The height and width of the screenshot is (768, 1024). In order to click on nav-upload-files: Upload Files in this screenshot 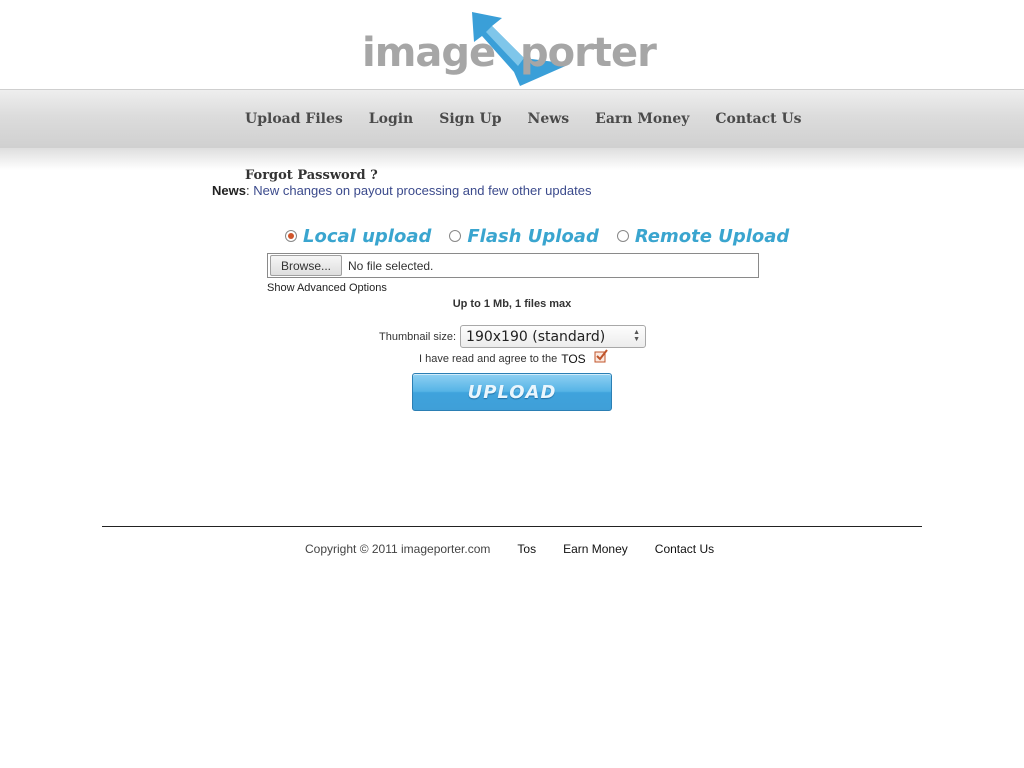, I will do `click(294, 119)`.